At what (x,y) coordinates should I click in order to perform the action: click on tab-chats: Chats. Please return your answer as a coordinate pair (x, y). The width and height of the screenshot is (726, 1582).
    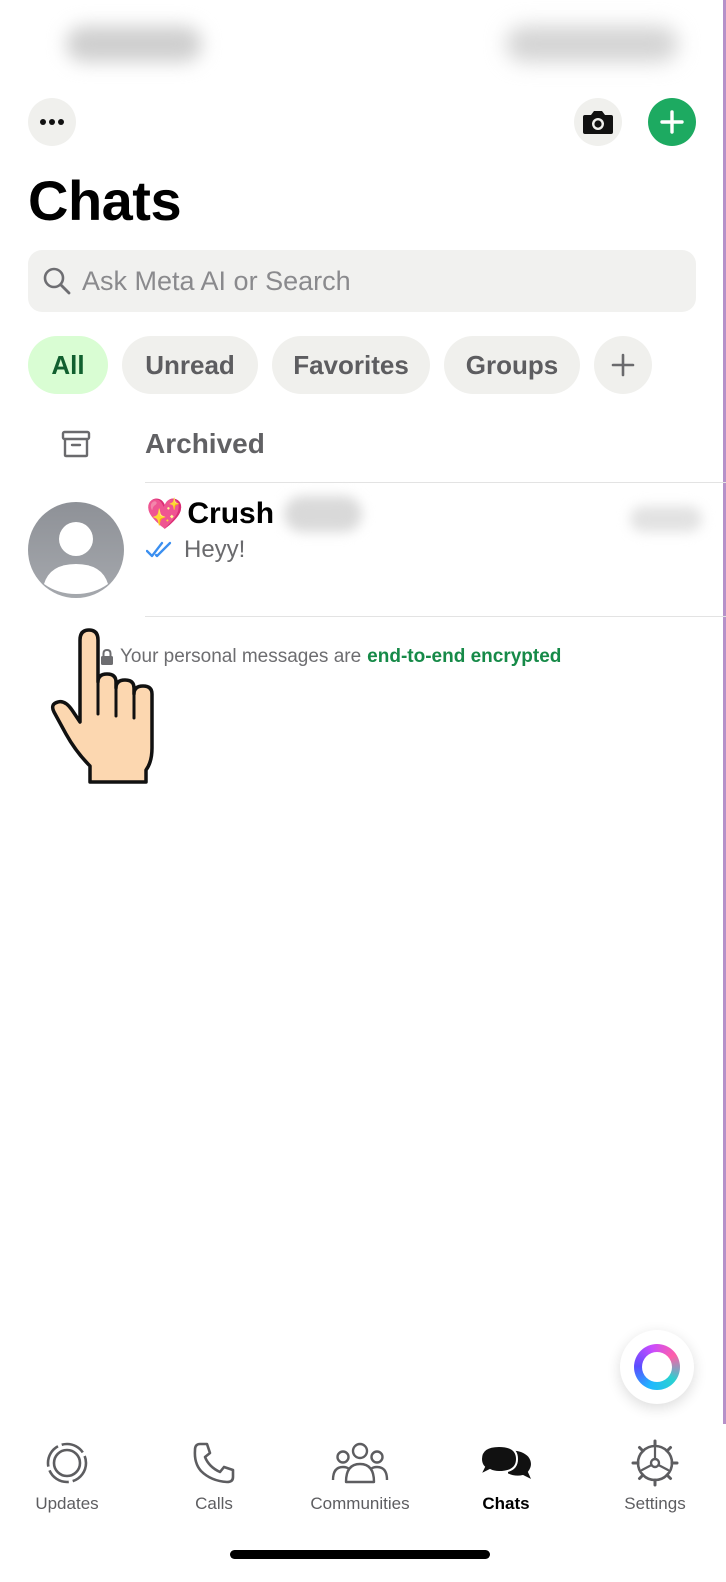
    Looking at the image, I should click on (506, 1476).